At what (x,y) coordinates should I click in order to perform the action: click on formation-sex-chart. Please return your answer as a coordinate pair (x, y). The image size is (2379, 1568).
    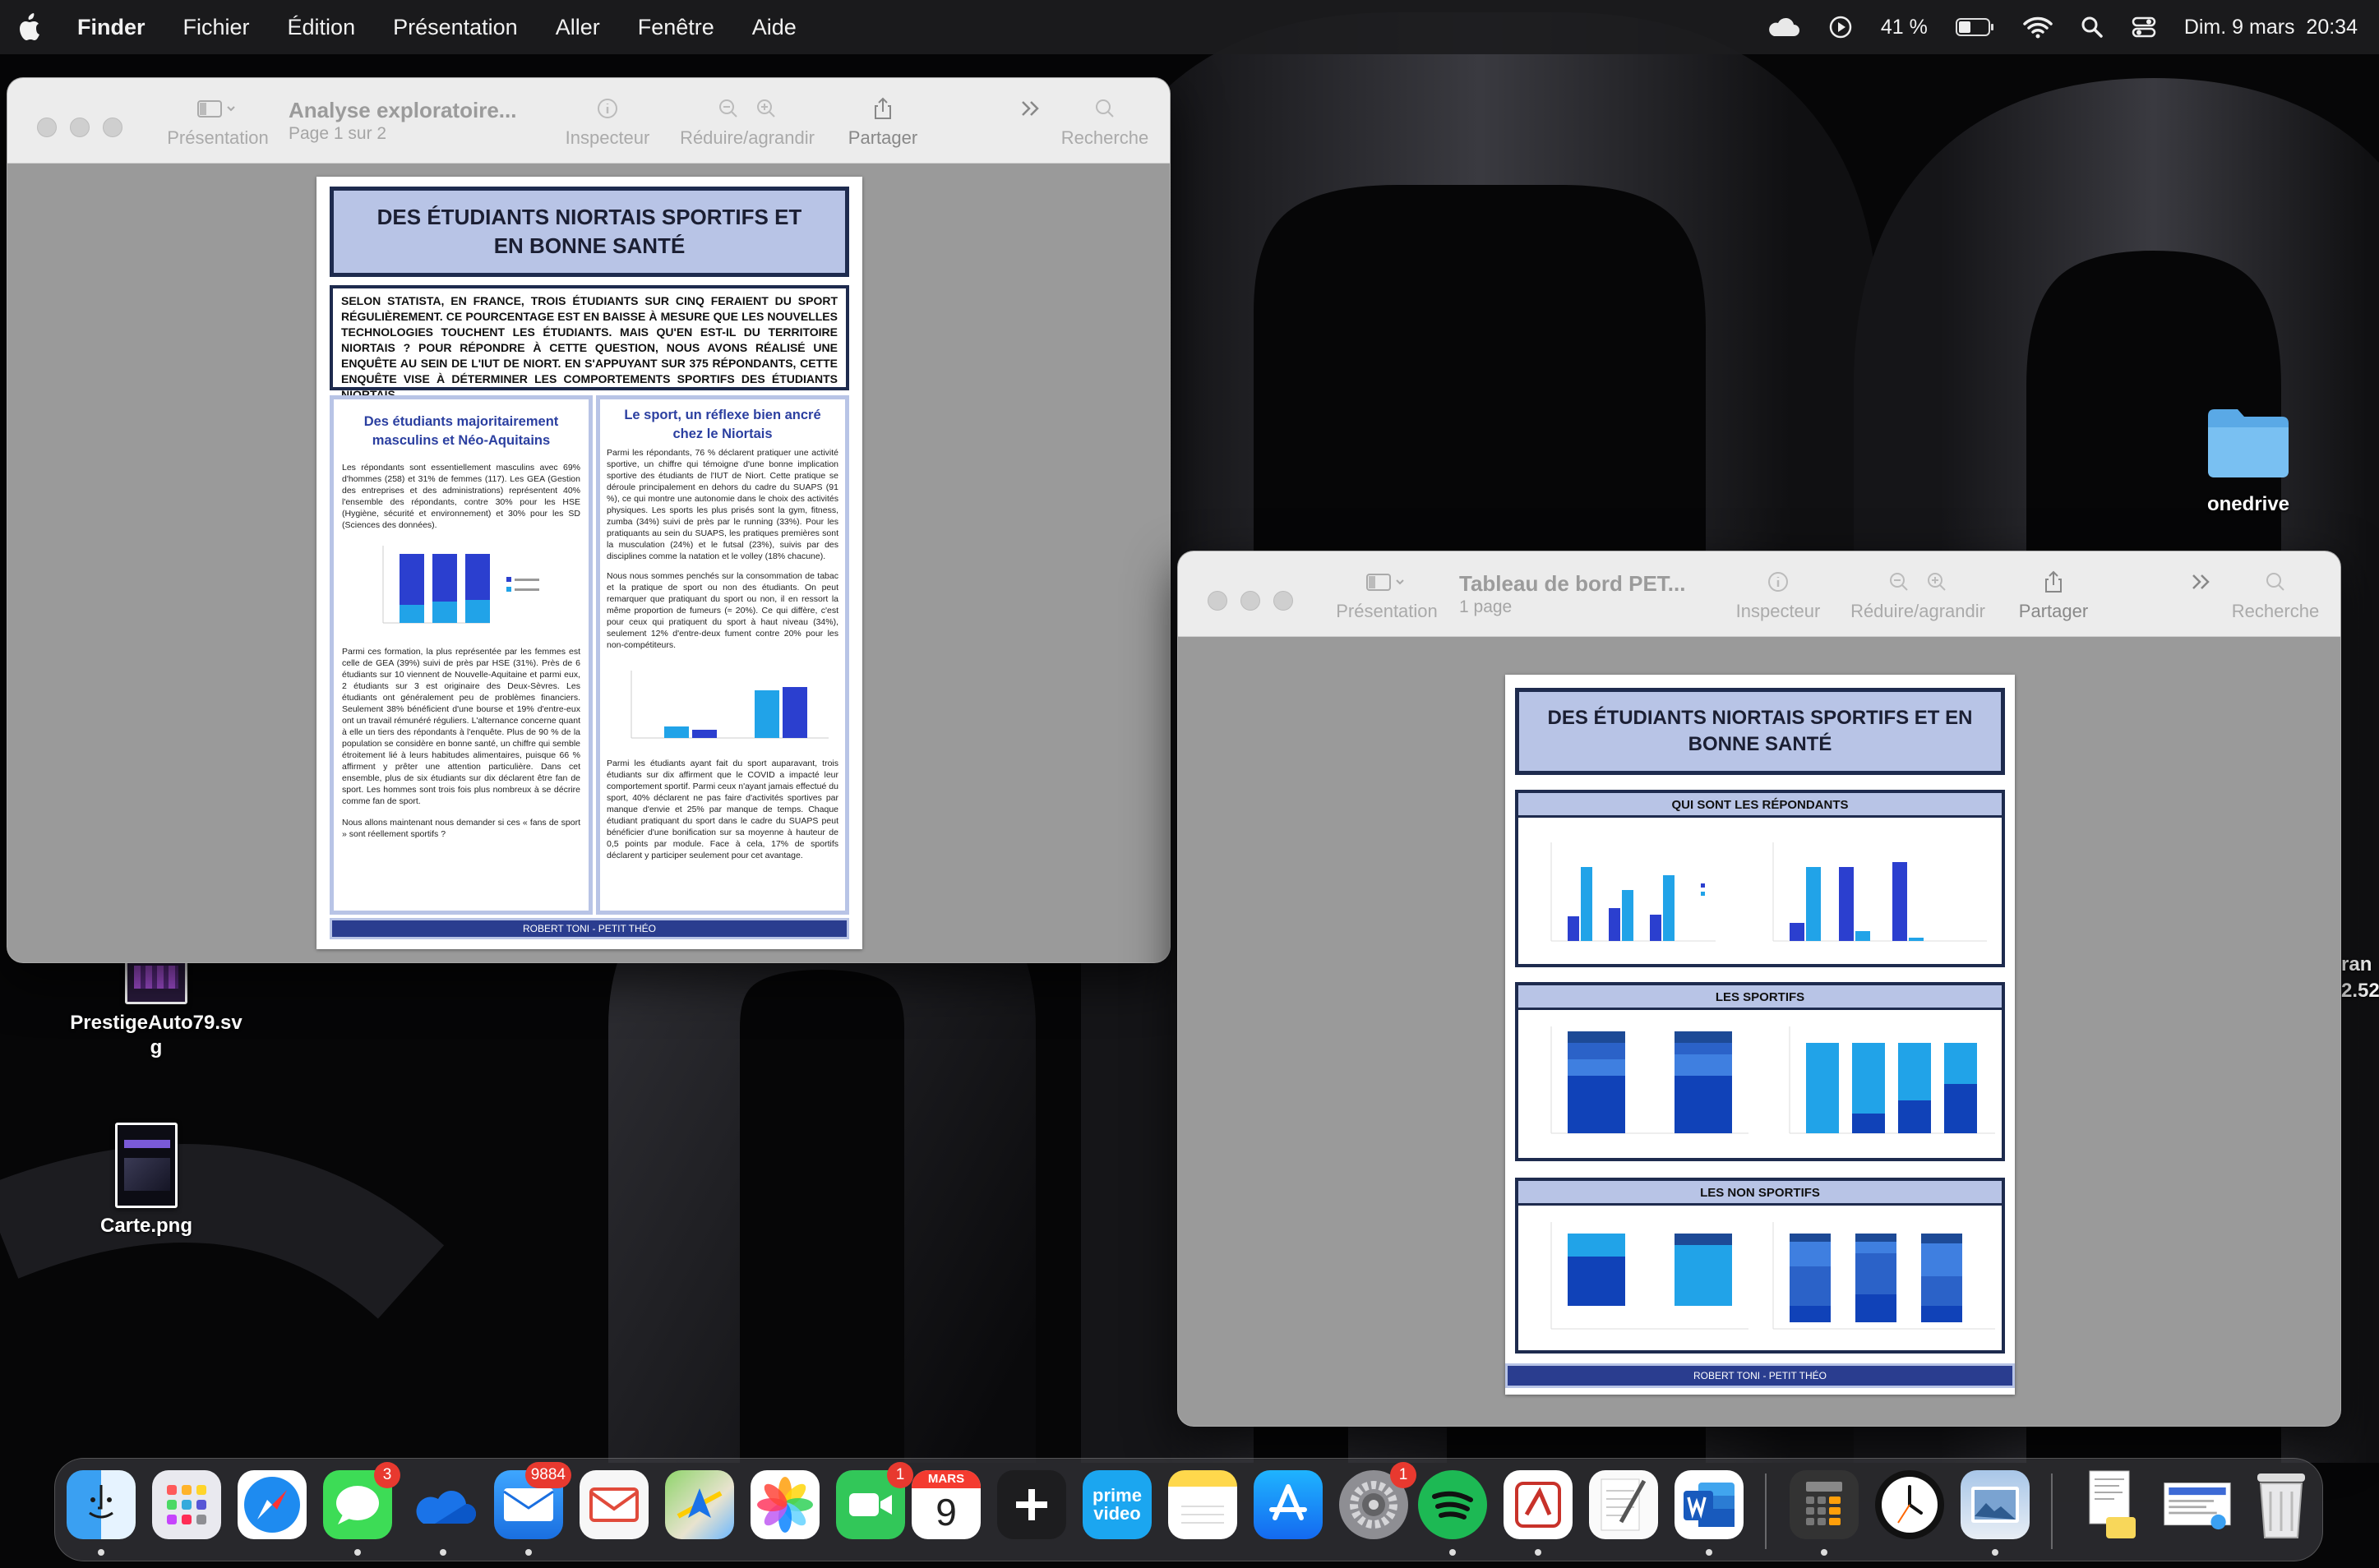
    Looking at the image, I should click on (460, 585).